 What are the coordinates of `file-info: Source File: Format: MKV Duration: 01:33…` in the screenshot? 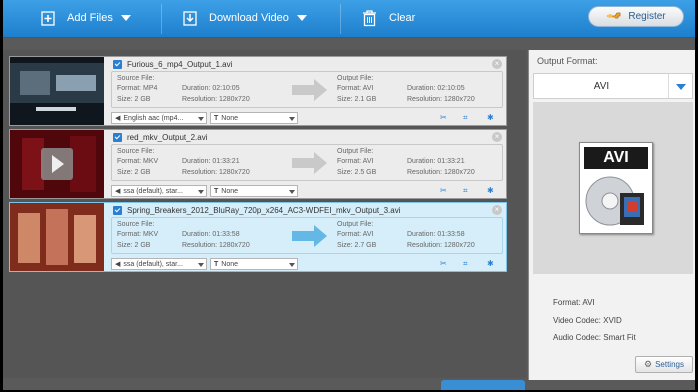 It's located at (307, 162).